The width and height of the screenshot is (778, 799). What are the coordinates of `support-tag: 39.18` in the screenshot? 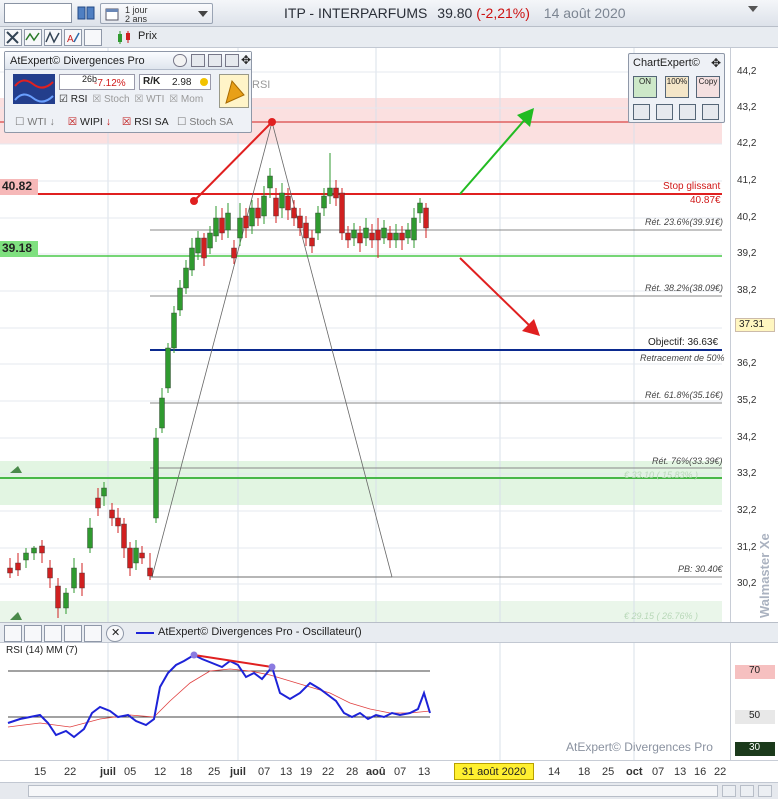 It's located at (19, 249).